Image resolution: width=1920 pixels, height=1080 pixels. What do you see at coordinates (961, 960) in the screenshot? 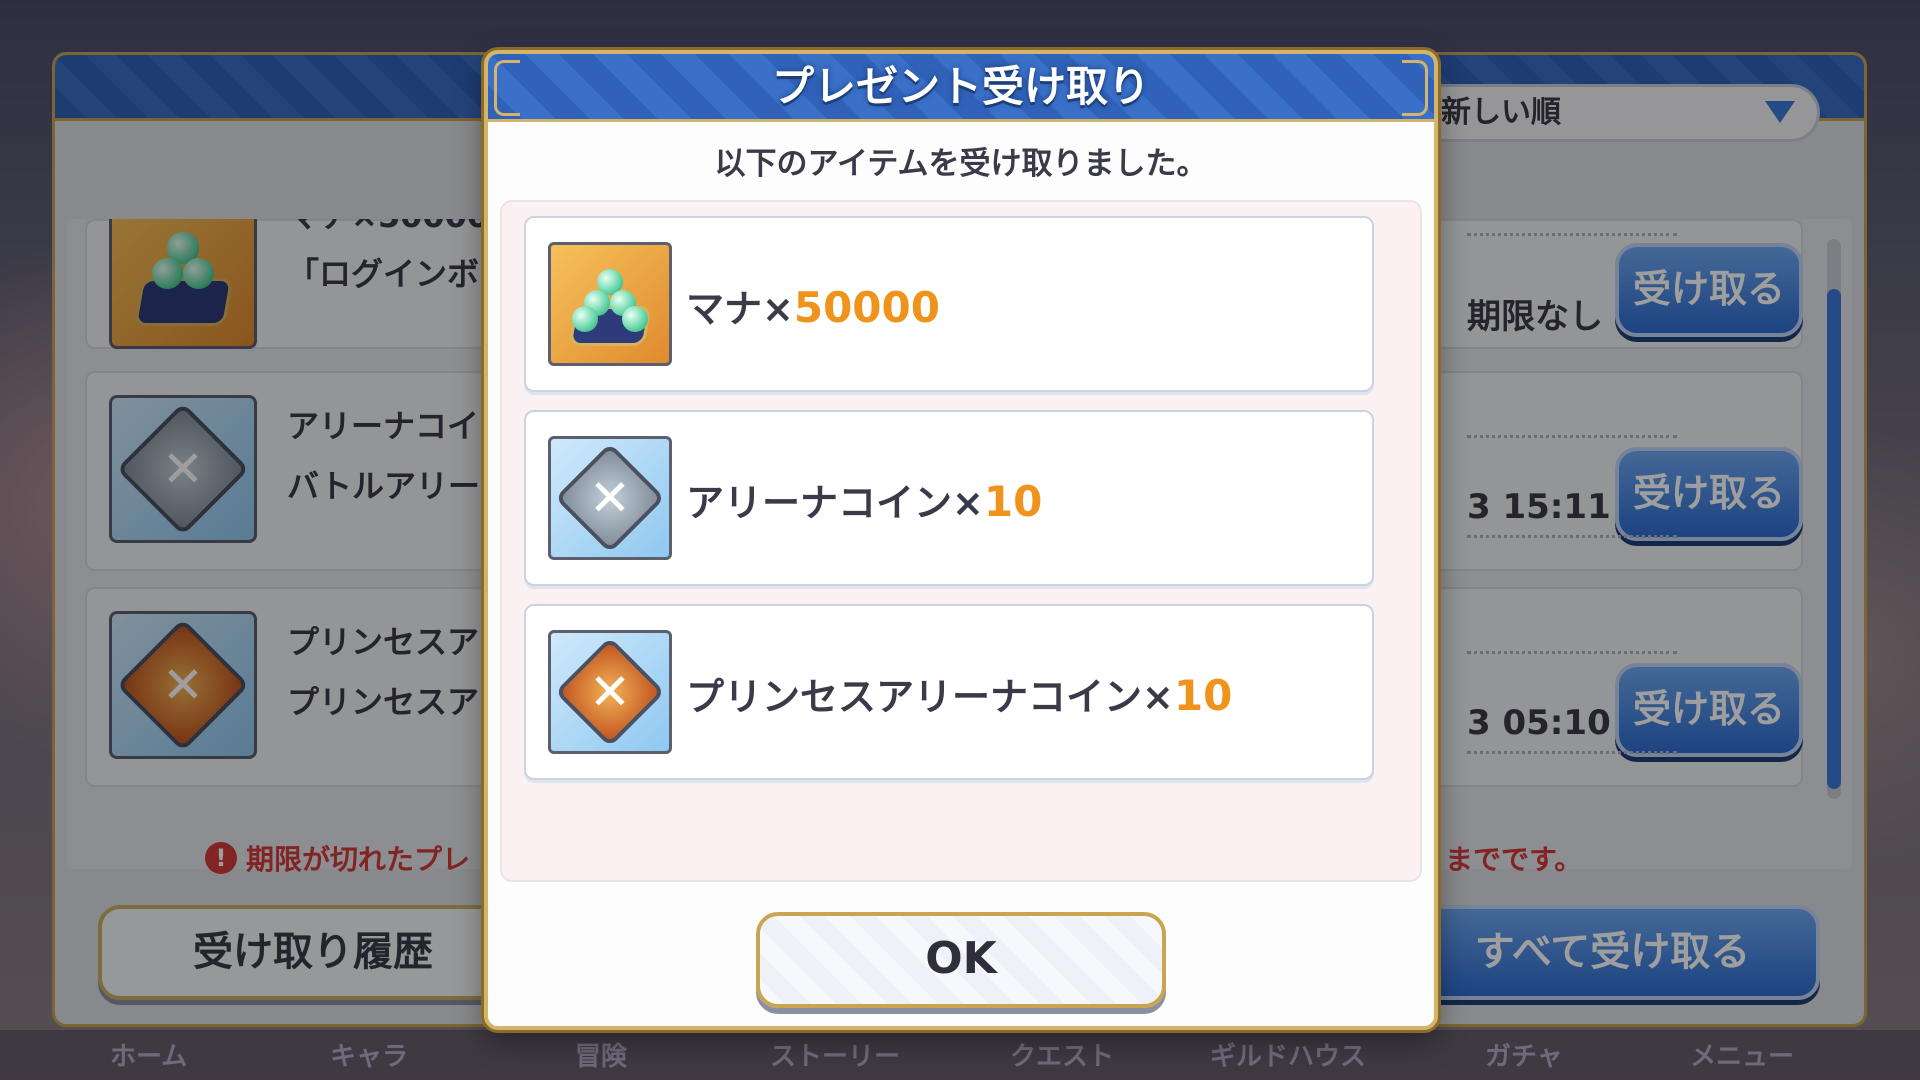
I see `ok-button: OK` at bounding box center [961, 960].